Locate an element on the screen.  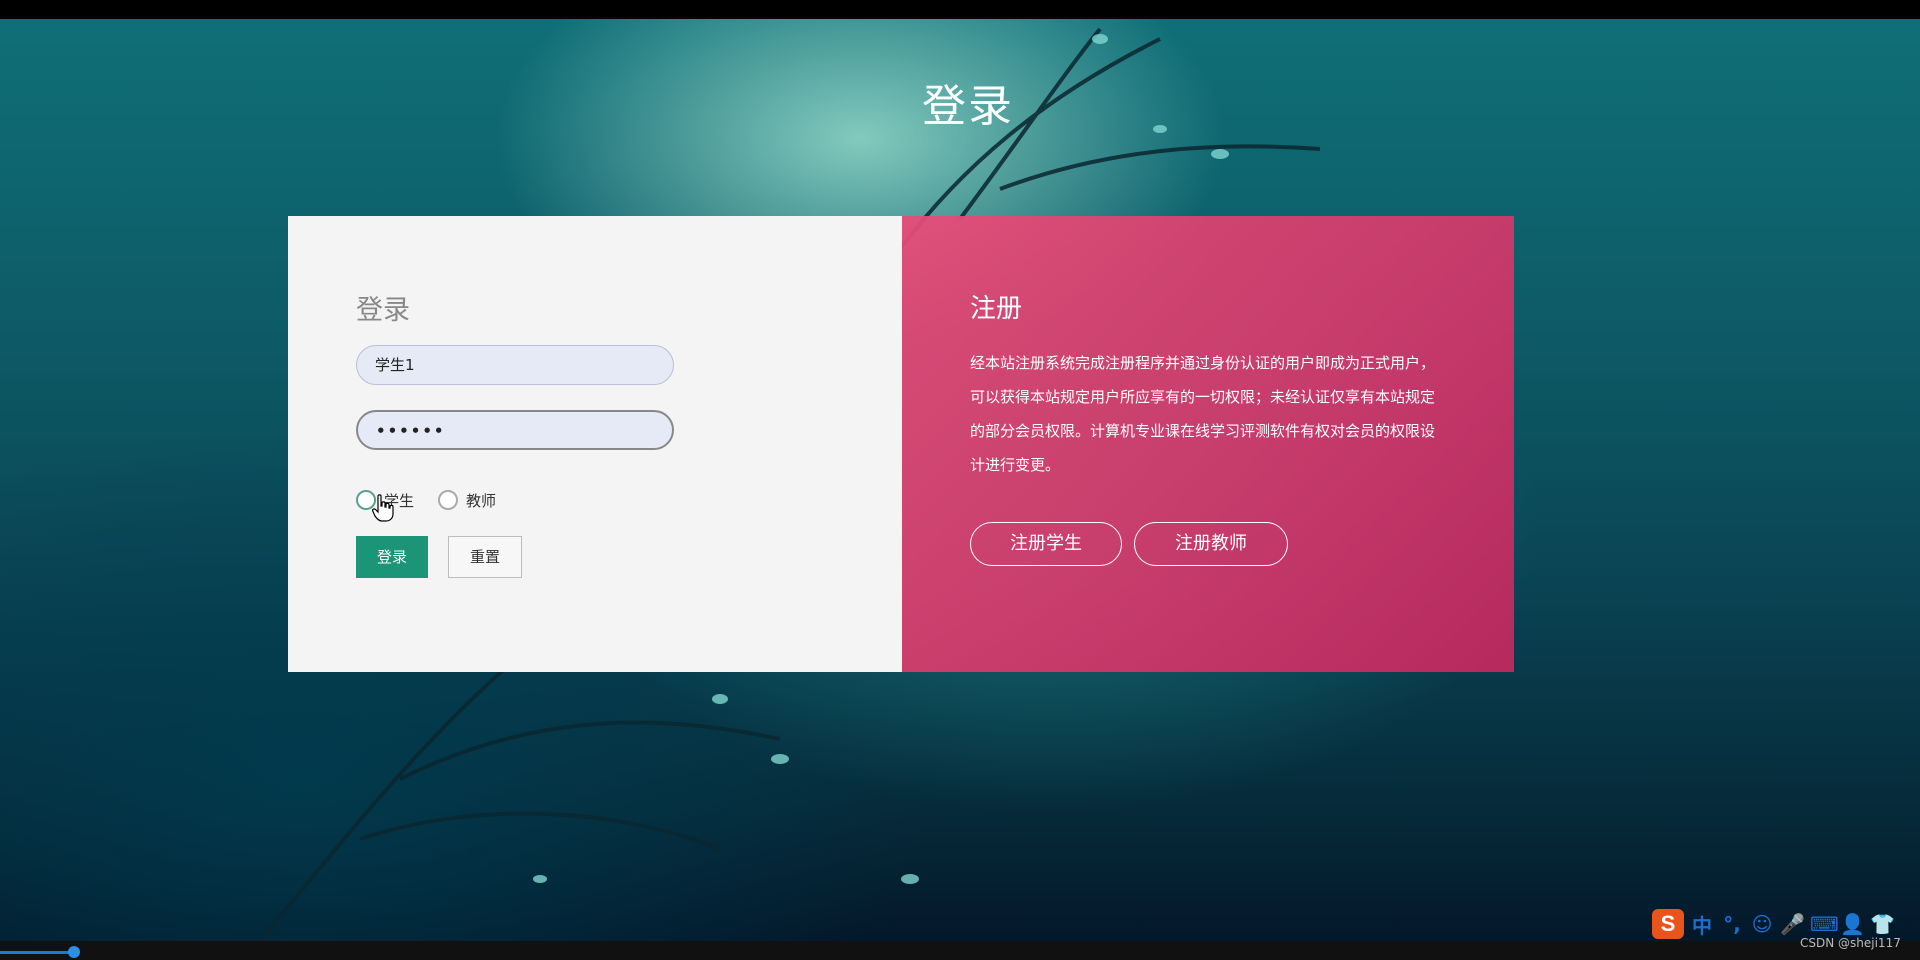
login-button: 登录 is located at coordinates (392, 557).